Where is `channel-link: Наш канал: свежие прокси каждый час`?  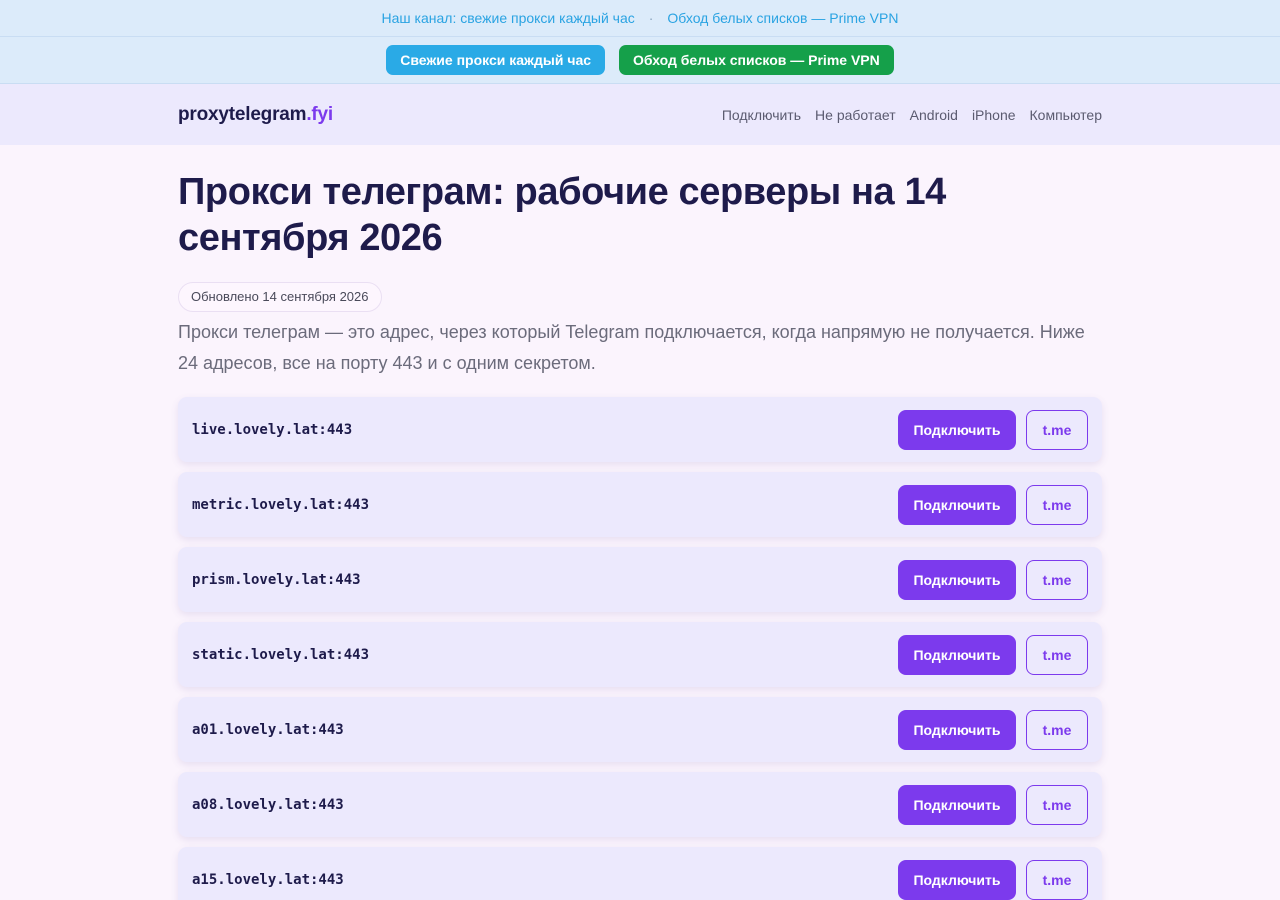
channel-link: Наш канал: свежие прокси каждый час is located at coordinates (508, 18).